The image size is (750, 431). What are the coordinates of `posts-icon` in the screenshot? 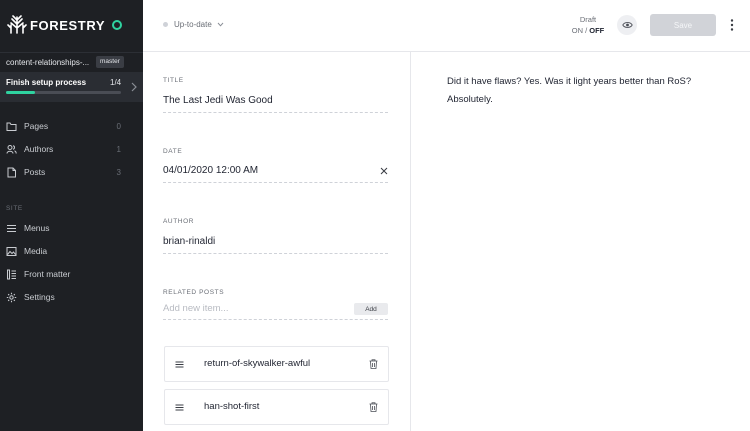 It's located at (11, 172).